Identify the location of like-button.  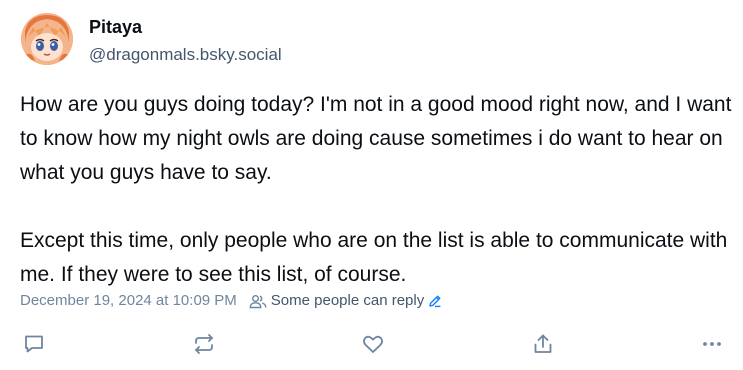
(373, 344).